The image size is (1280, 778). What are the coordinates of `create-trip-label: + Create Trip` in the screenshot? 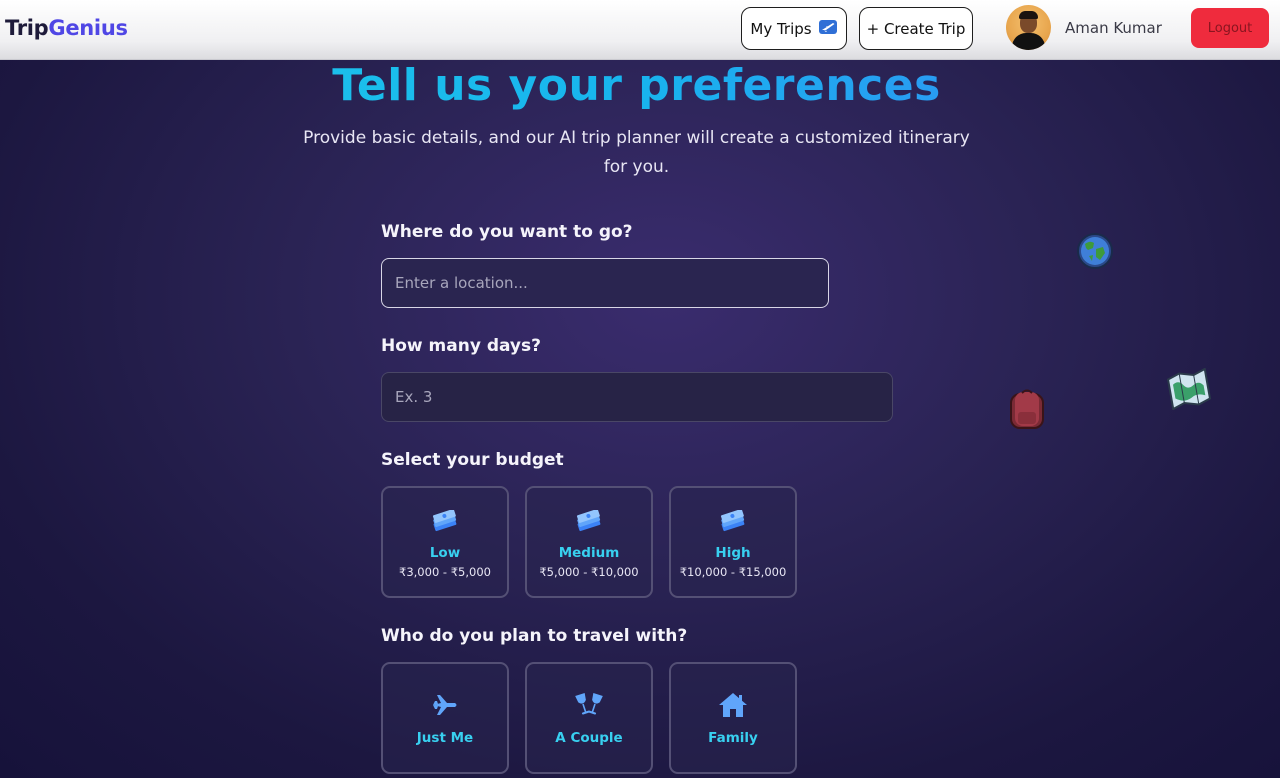 It's located at (916, 28).